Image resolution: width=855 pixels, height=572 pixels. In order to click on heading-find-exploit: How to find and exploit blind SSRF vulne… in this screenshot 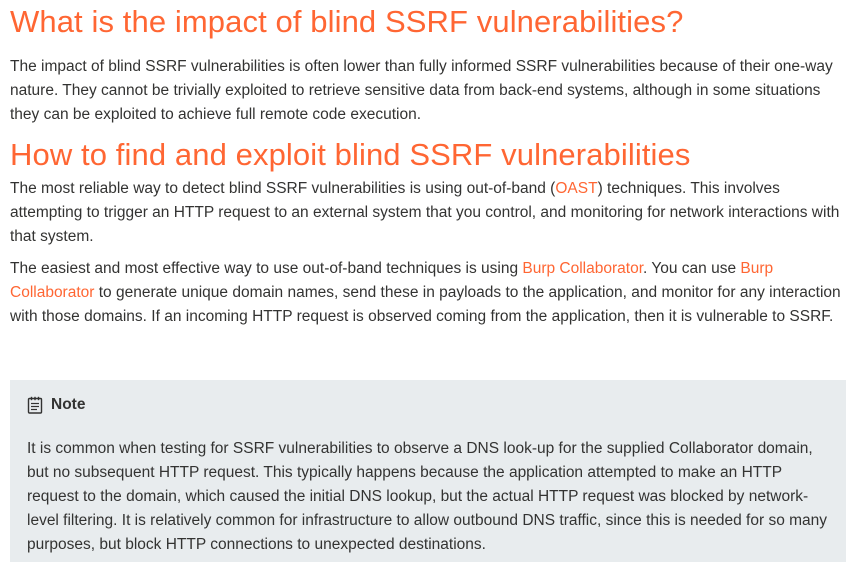, I will do `click(350, 154)`.